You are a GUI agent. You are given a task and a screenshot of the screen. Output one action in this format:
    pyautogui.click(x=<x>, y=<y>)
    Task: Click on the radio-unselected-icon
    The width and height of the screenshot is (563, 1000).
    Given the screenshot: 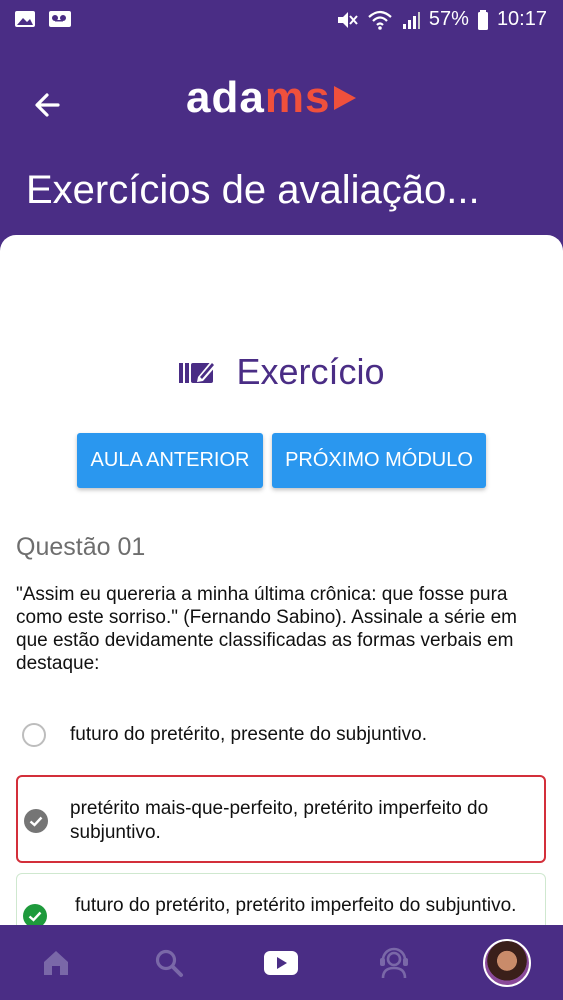 What is the action you would take?
    pyautogui.click(x=34, y=735)
    